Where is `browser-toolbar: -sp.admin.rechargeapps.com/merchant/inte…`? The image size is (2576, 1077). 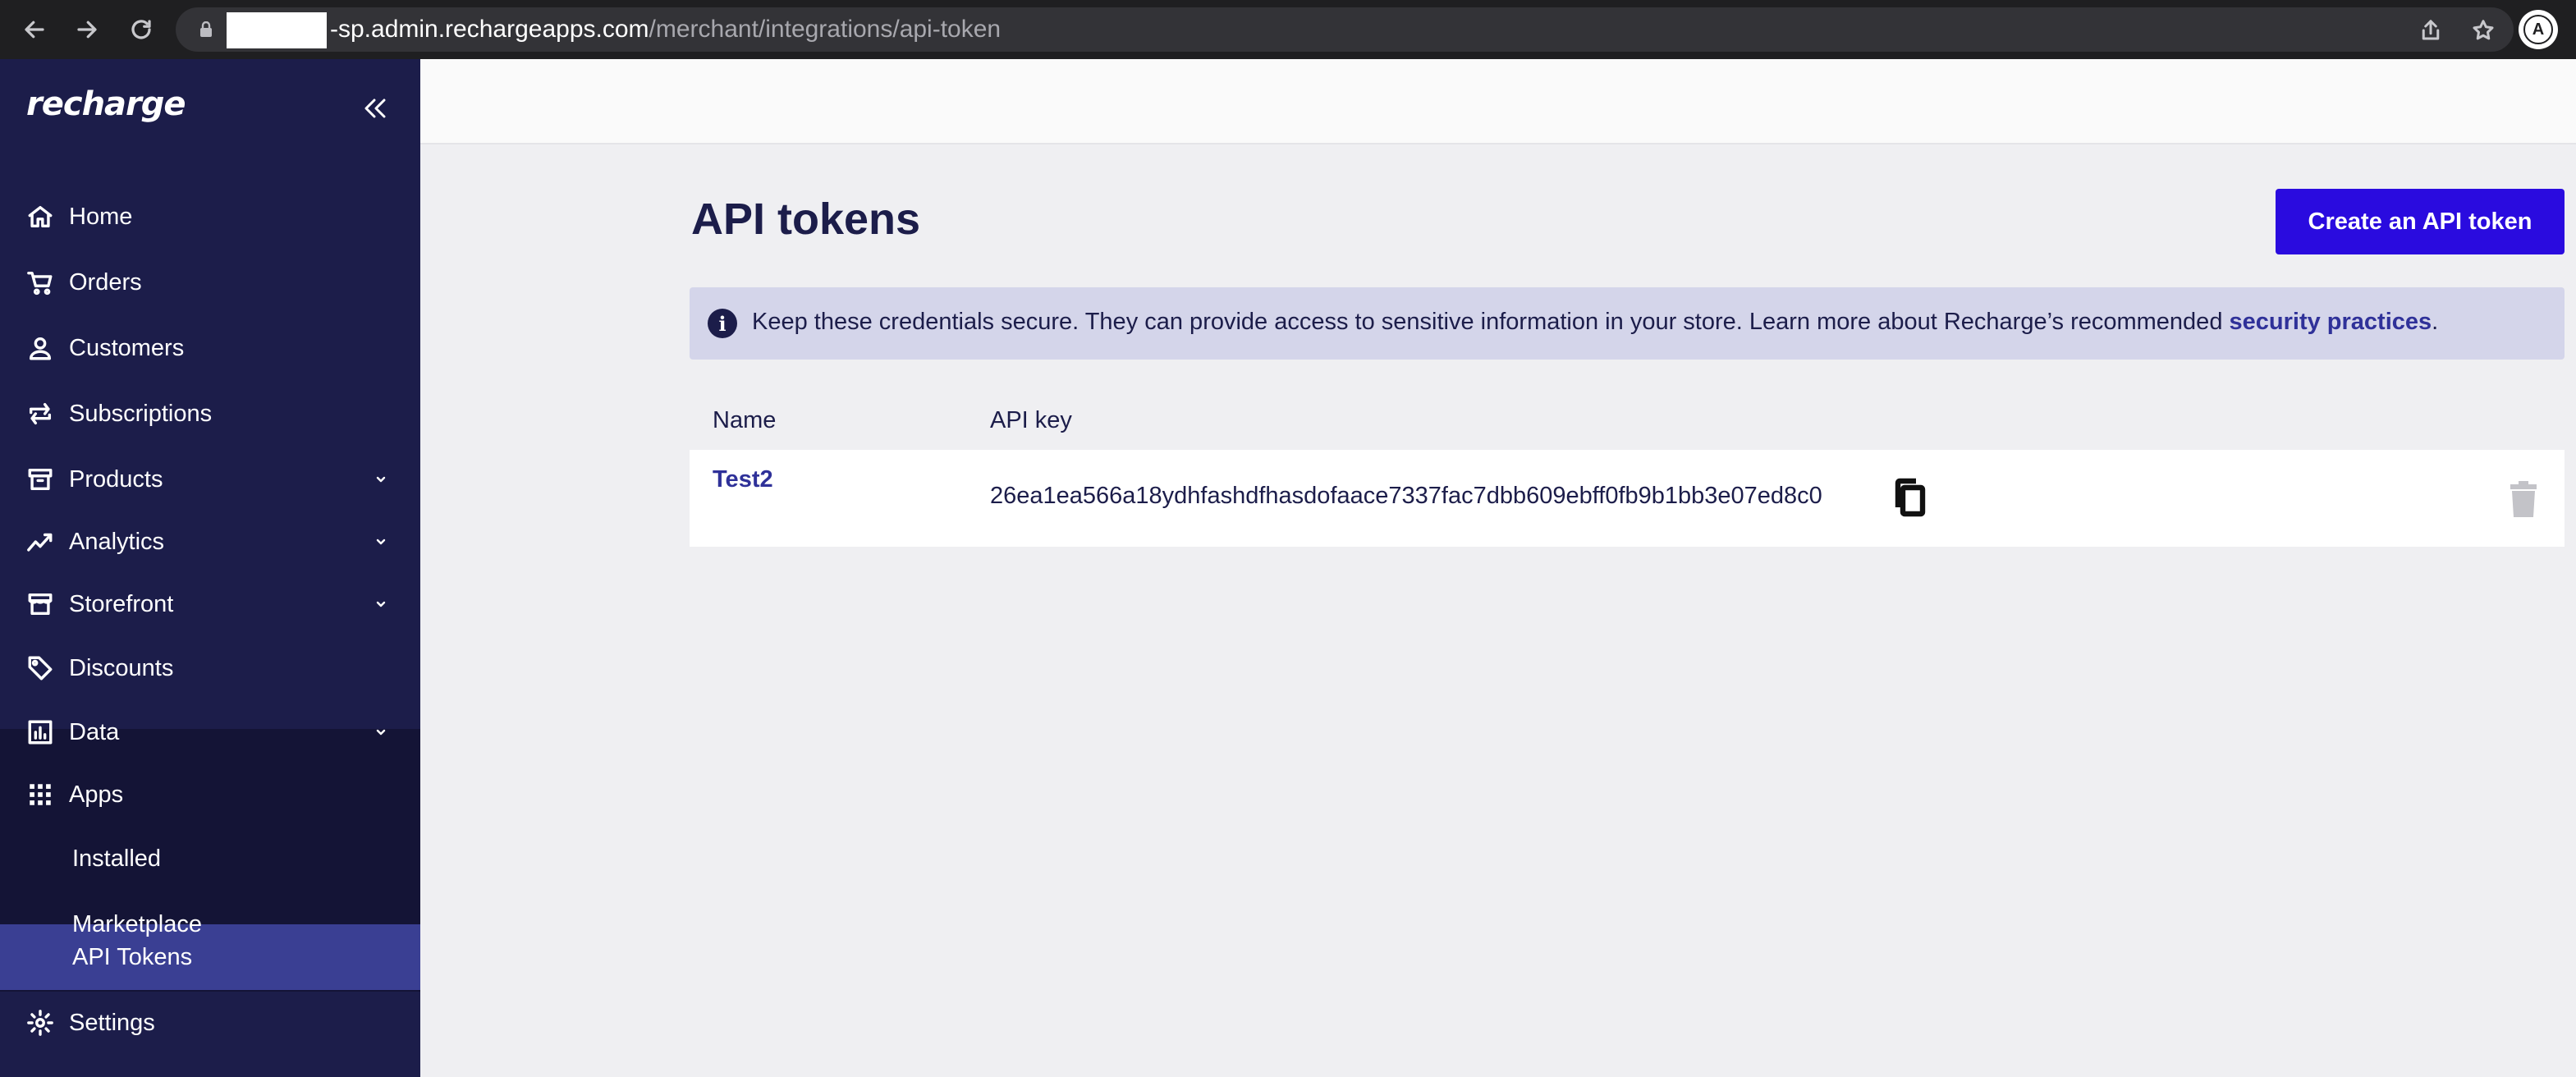
browser-toolbar: -sp.admin.rechargeapps.com/merchant/inte… is located at coordinates (1288, 29).